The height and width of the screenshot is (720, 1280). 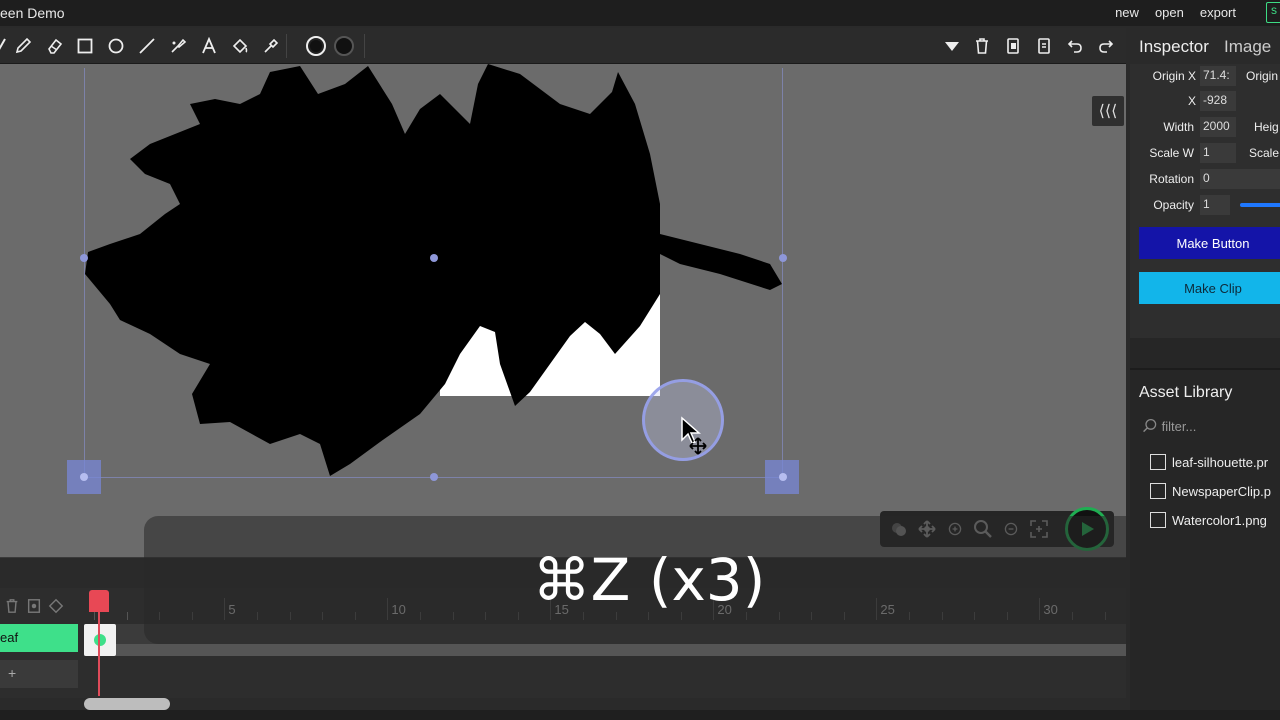 What do you see at coordinates (1209, 243) in the screenshot?
I see `make-button-button: Make Button` at bounding box center [1209, 243].